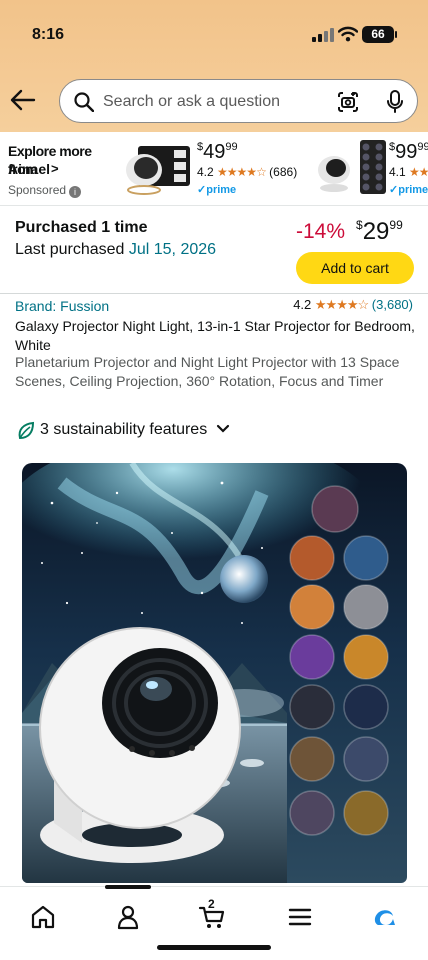  I want to click on clock: 8:16, so click(48, 34).